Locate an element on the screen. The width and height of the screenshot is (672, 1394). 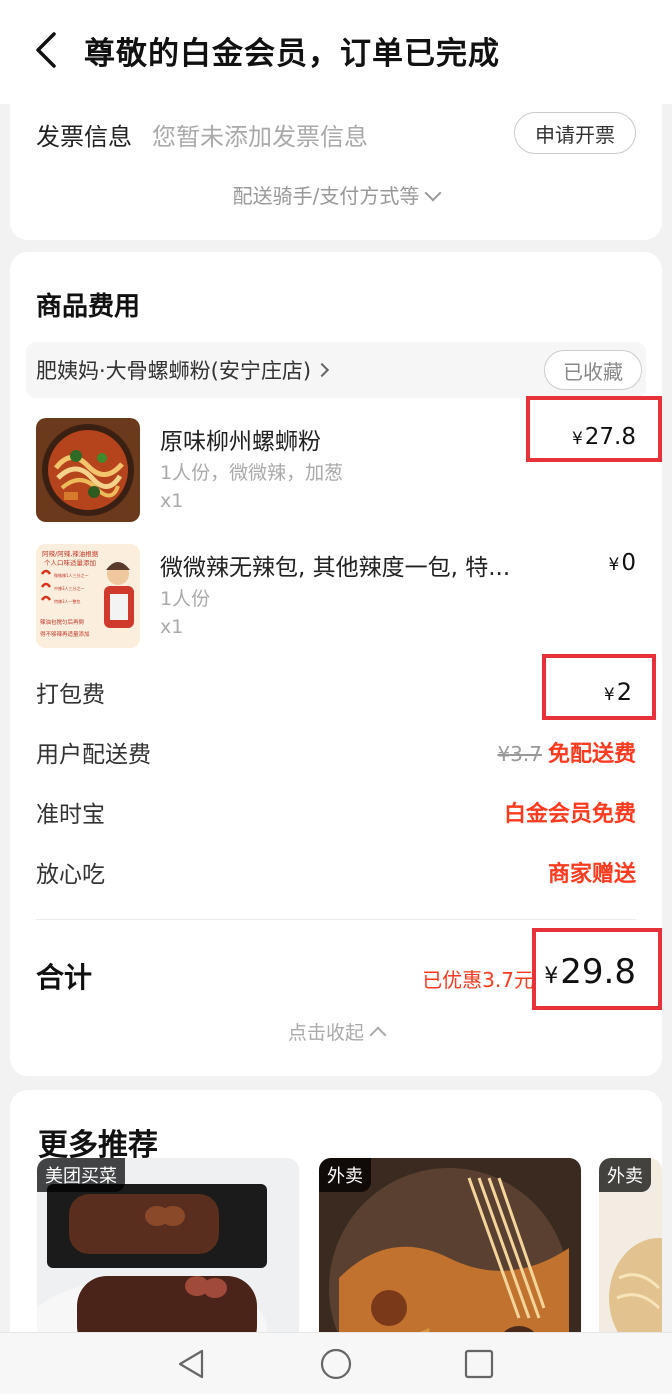
divider is located at coordinates (336, 919).